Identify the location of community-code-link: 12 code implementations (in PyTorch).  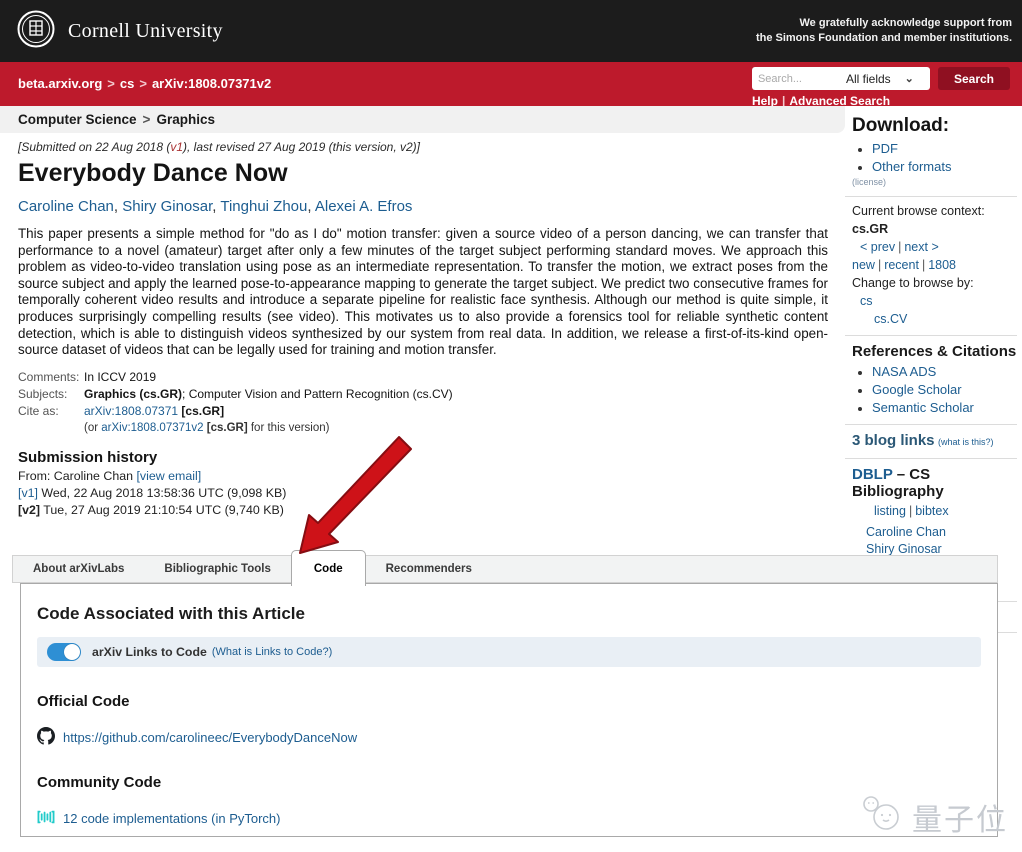
(172, 818).